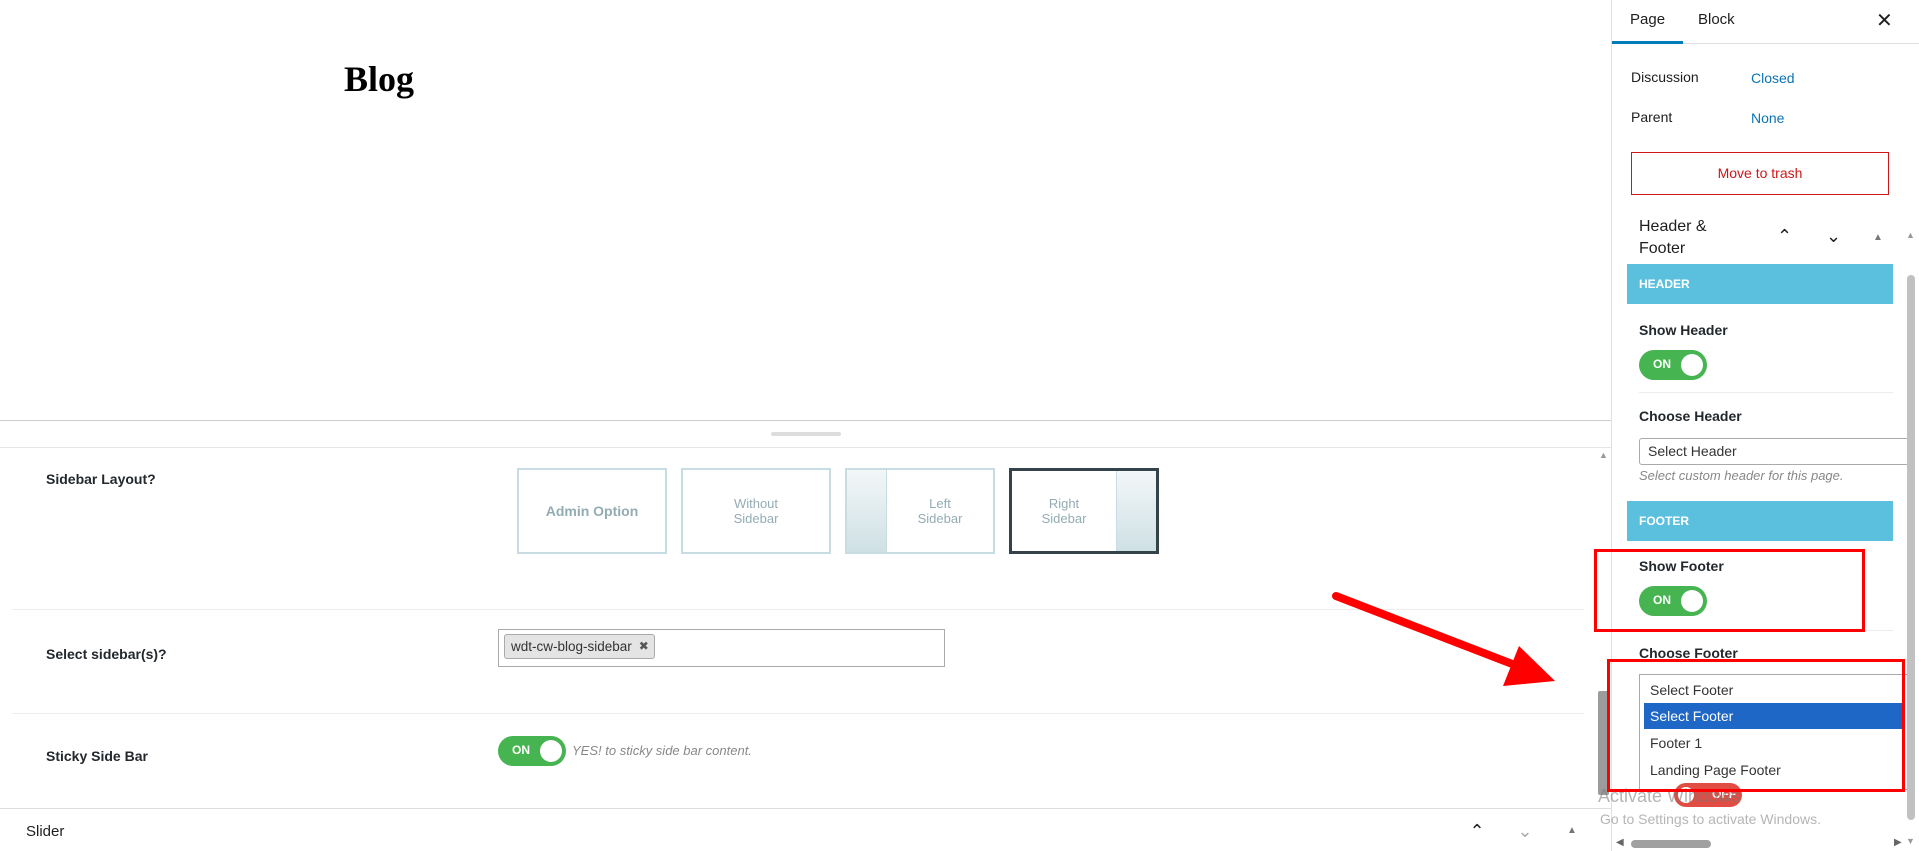 The height and width of the screenshot is (851, 1919). I want to click on annotation-box-show-footer, so click(1729, 590).